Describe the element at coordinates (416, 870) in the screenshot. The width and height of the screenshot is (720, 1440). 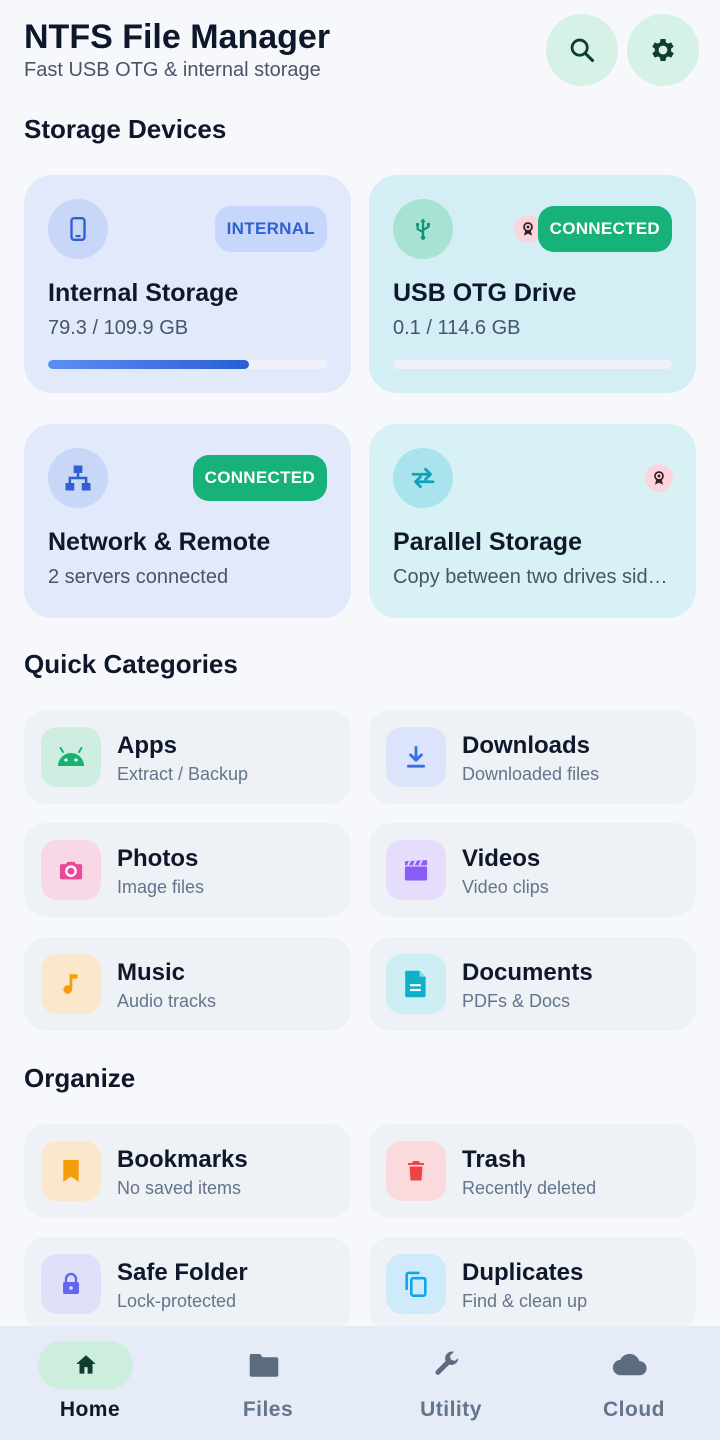
I see `clapperboard-icon` at that location.